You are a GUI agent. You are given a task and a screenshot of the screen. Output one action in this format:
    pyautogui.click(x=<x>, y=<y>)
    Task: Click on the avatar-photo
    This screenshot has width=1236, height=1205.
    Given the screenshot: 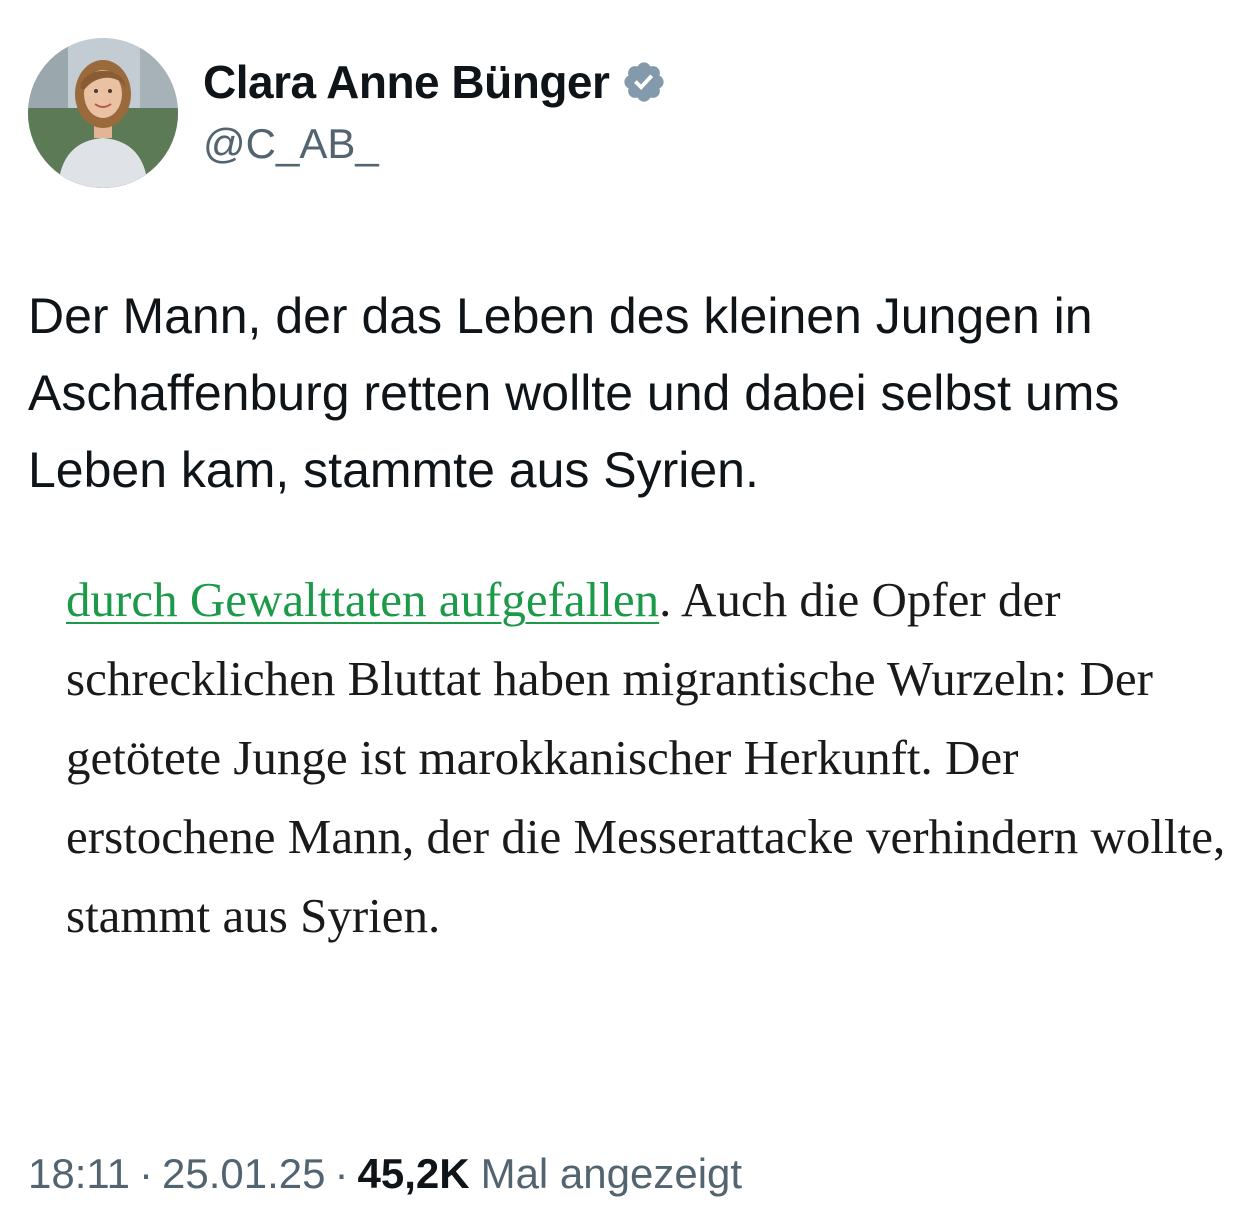 What is the action you would take?
    pyautogui.click(x=103, y=113)
    